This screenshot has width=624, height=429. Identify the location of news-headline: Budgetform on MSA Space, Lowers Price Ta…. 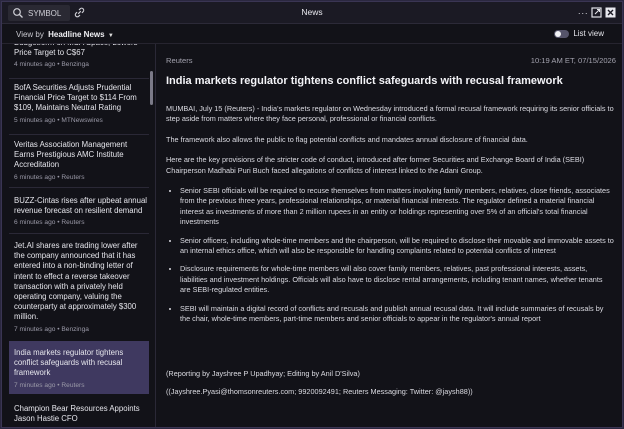
(76, 51).